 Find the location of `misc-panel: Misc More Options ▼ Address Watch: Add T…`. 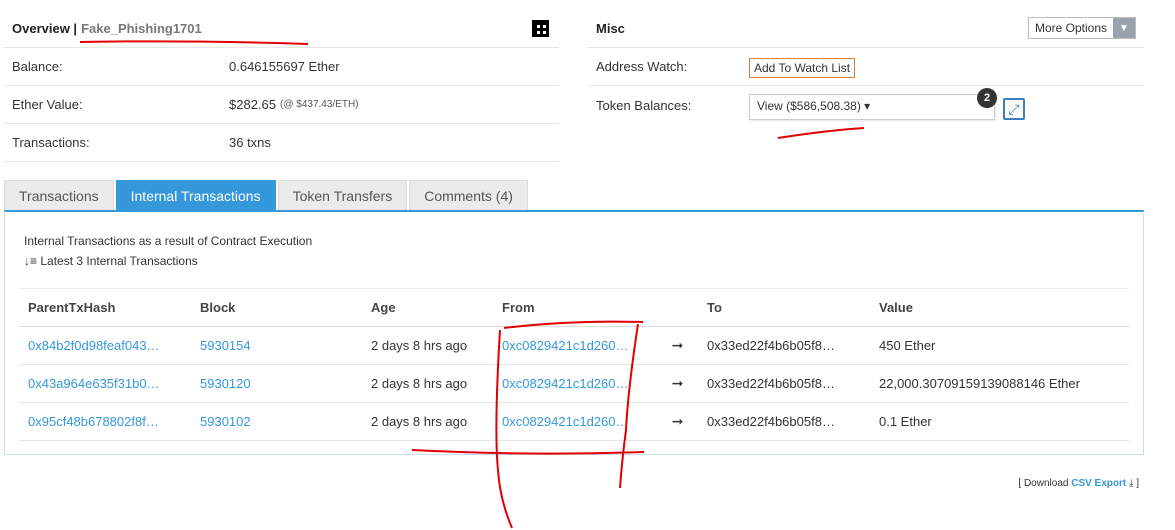

misc-panel: Misc More Options ▼ Address Watch: Add T… is located at coordinates (866, 71).